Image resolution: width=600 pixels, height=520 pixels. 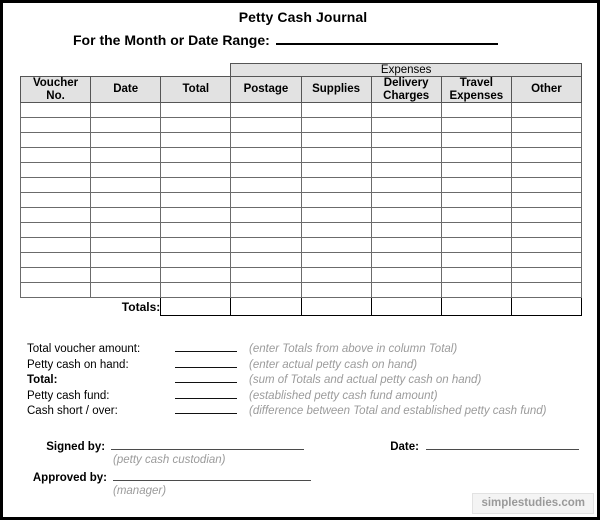 What do you see at coordinates (196, 306) in the screenshot?
I see `totals-cell-total` at bounding box center [196, 306].